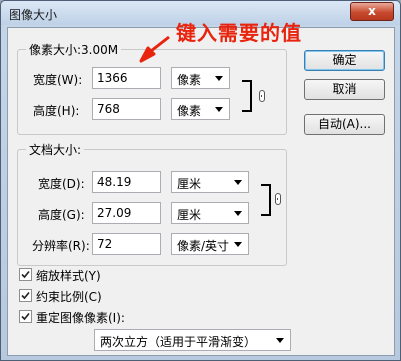  Describe the element at coordinates (68, 275) in the screenshot. I see `scale-styles-label: 缩放样式(Y)` at that location.